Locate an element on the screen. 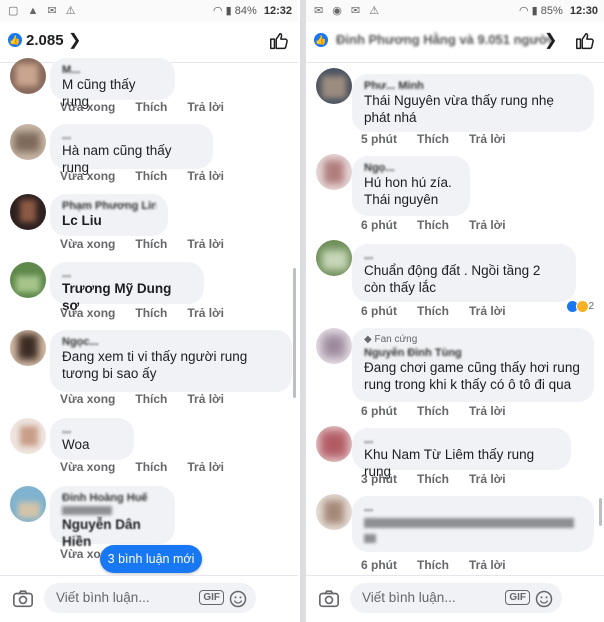 Image resolution: width=604 pixels, height=622 pixels. reactors-summary: Đinh Phương Hằng và 9.051 người is located at coordinates (444, 39).